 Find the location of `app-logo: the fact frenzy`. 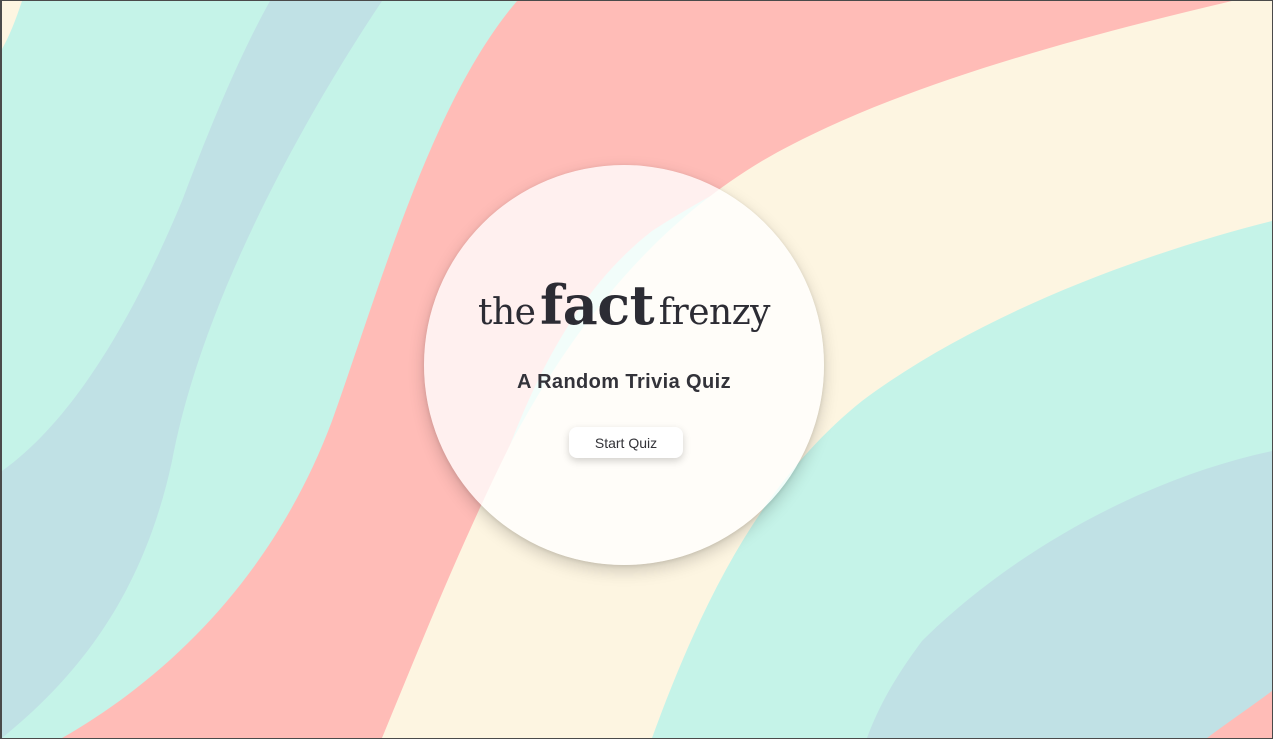

app-logo: the fact frenzy is located at coordinates (624, 305).